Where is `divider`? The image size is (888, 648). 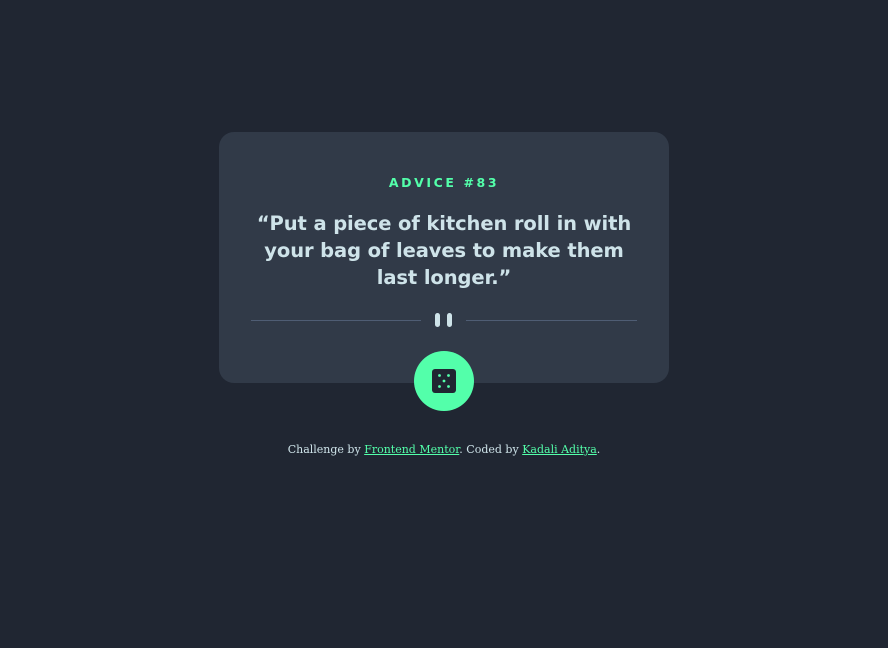 divider is located at coordinates (444, 320).